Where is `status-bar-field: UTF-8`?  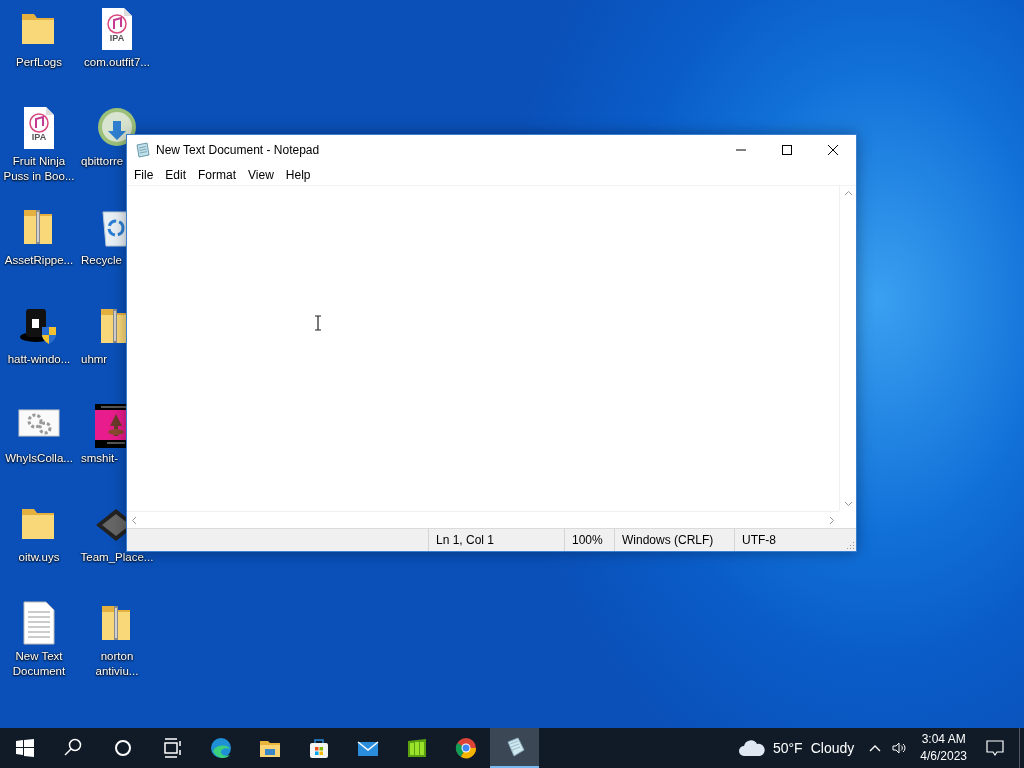 status-bar-field: UTF-8 is located at coordinates (790, 540).